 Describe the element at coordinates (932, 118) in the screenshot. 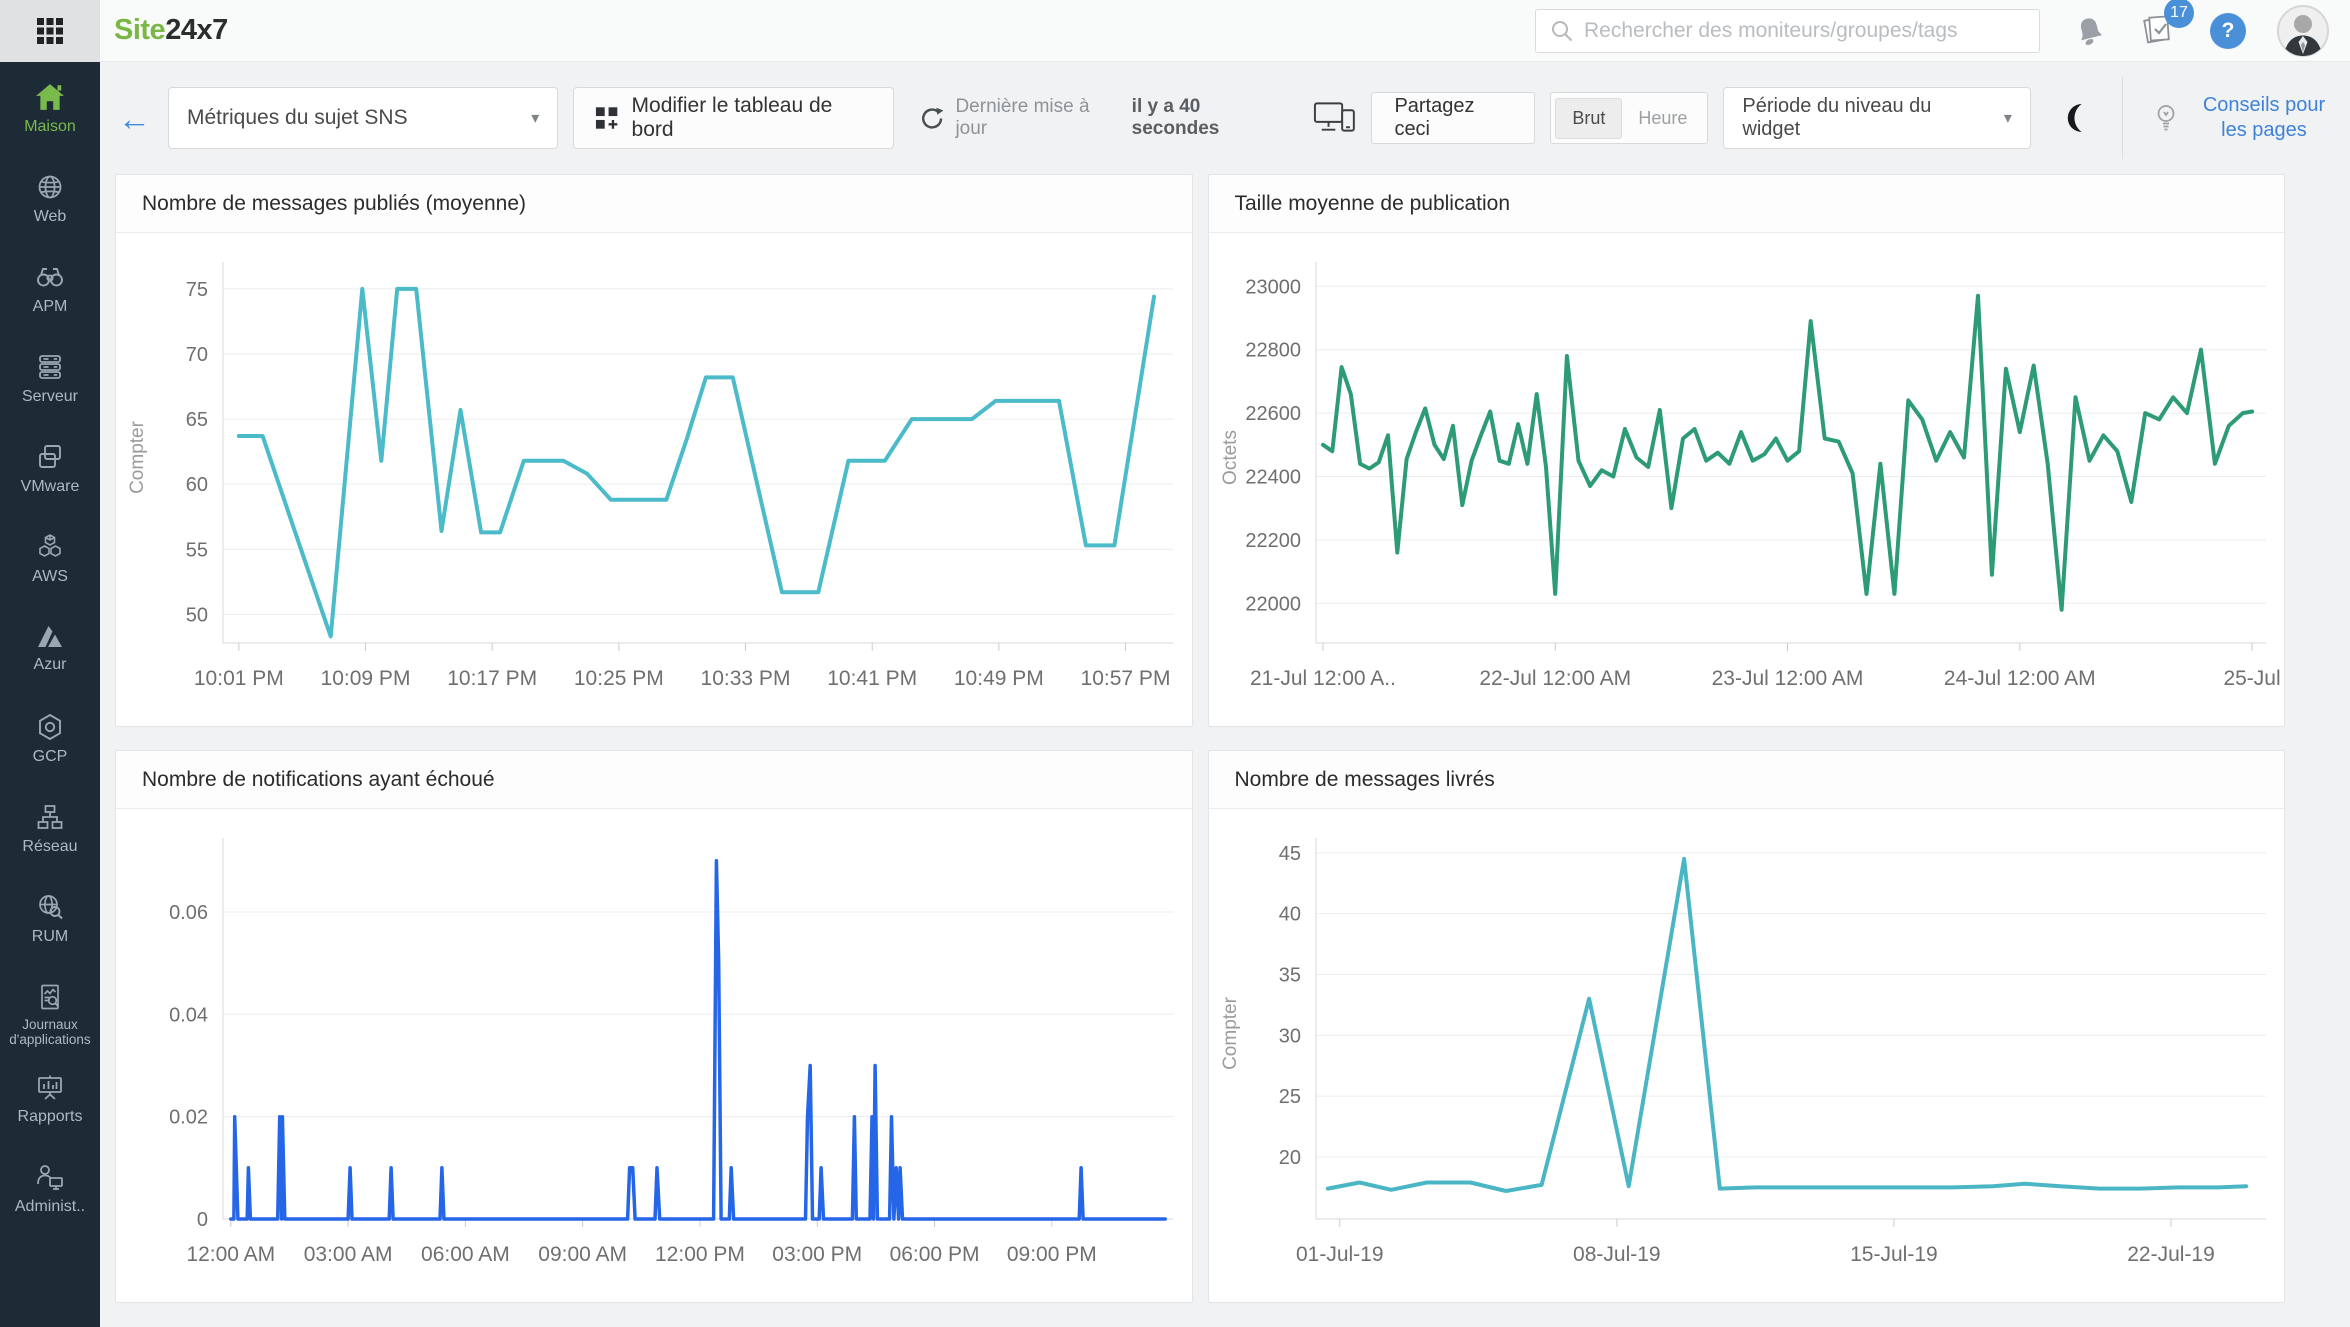

I see `refresh-icon` at that location.